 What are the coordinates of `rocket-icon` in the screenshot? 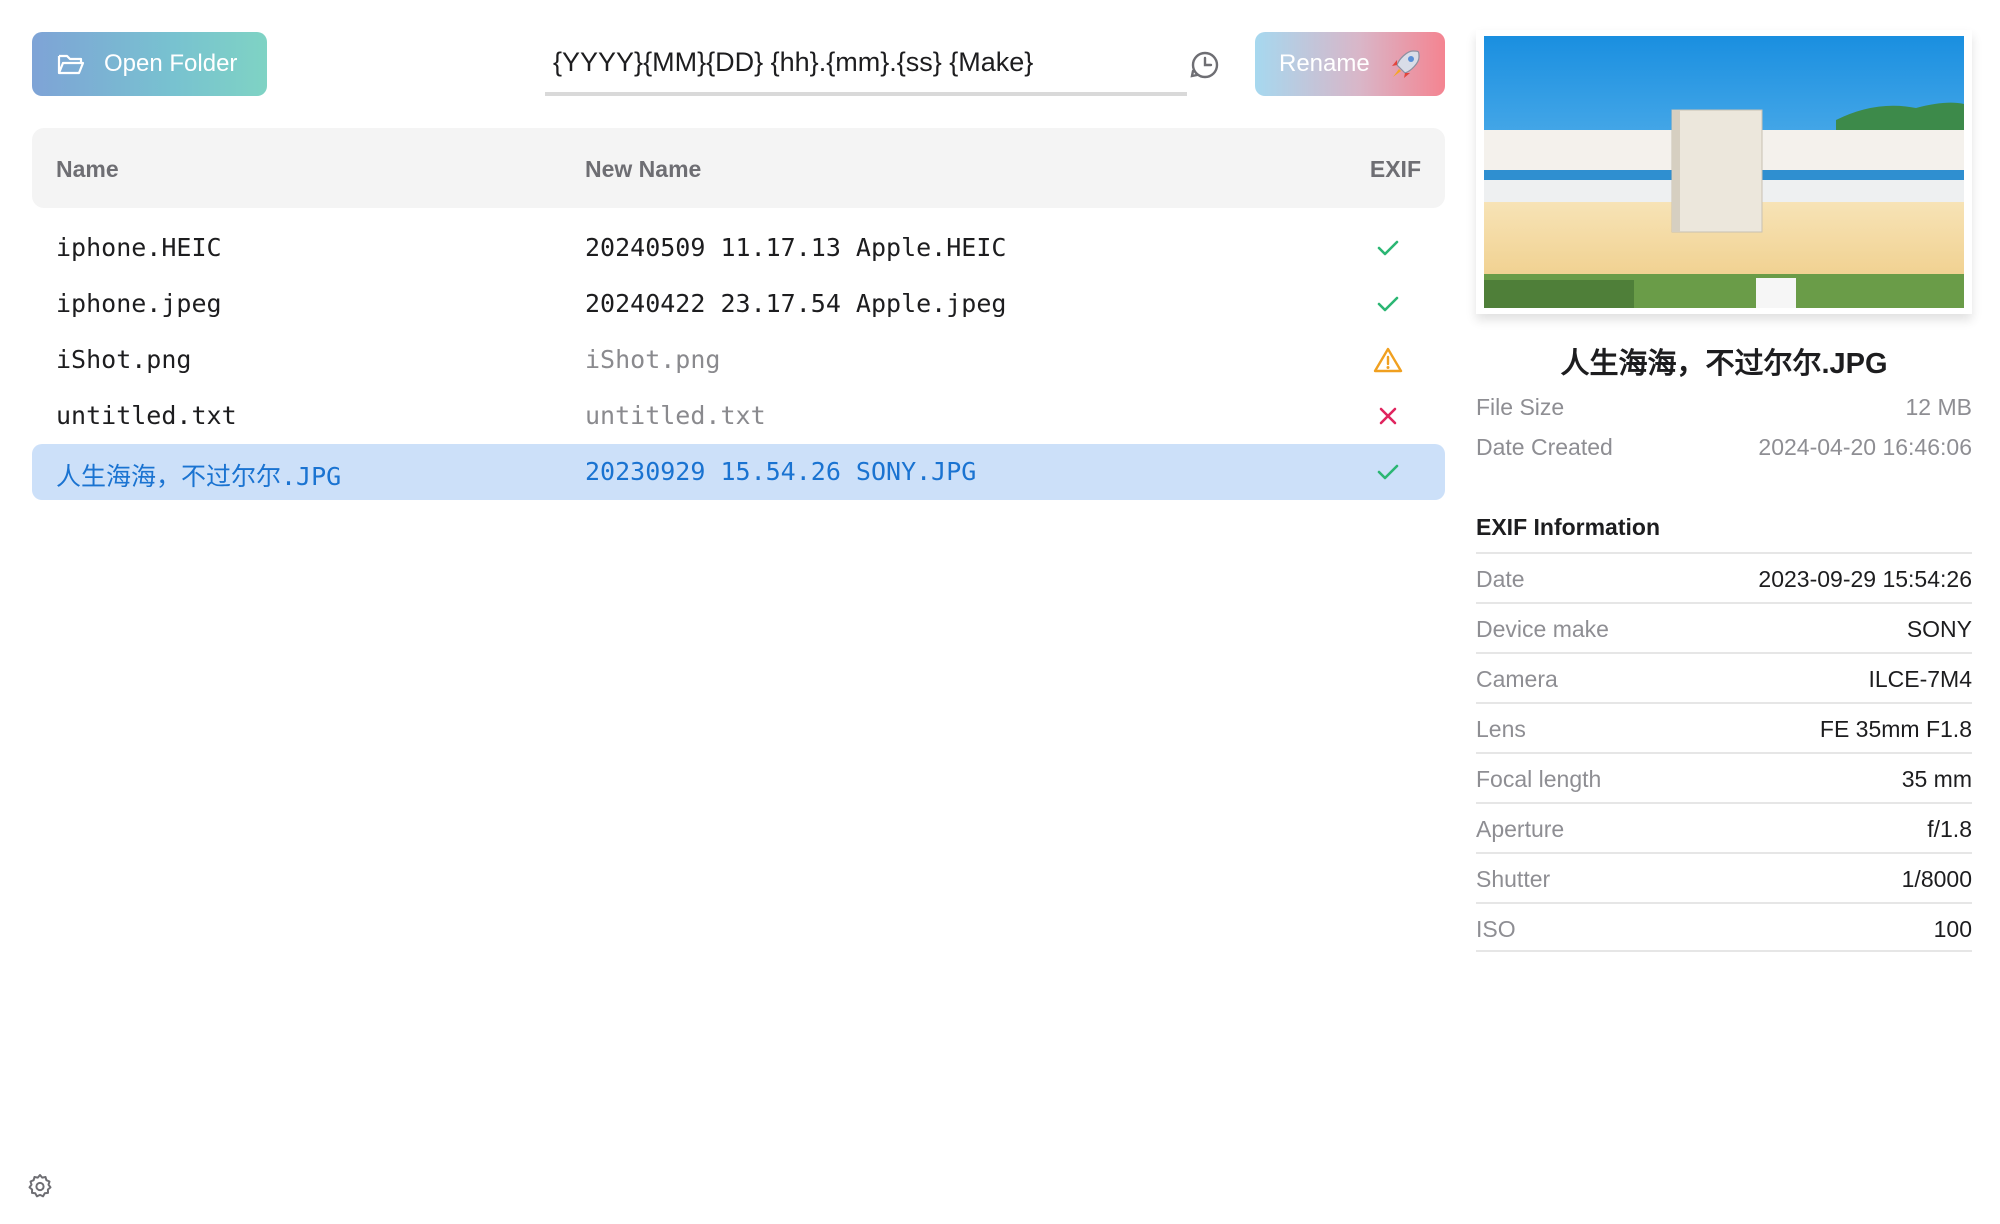 It's located at (1406, 64).